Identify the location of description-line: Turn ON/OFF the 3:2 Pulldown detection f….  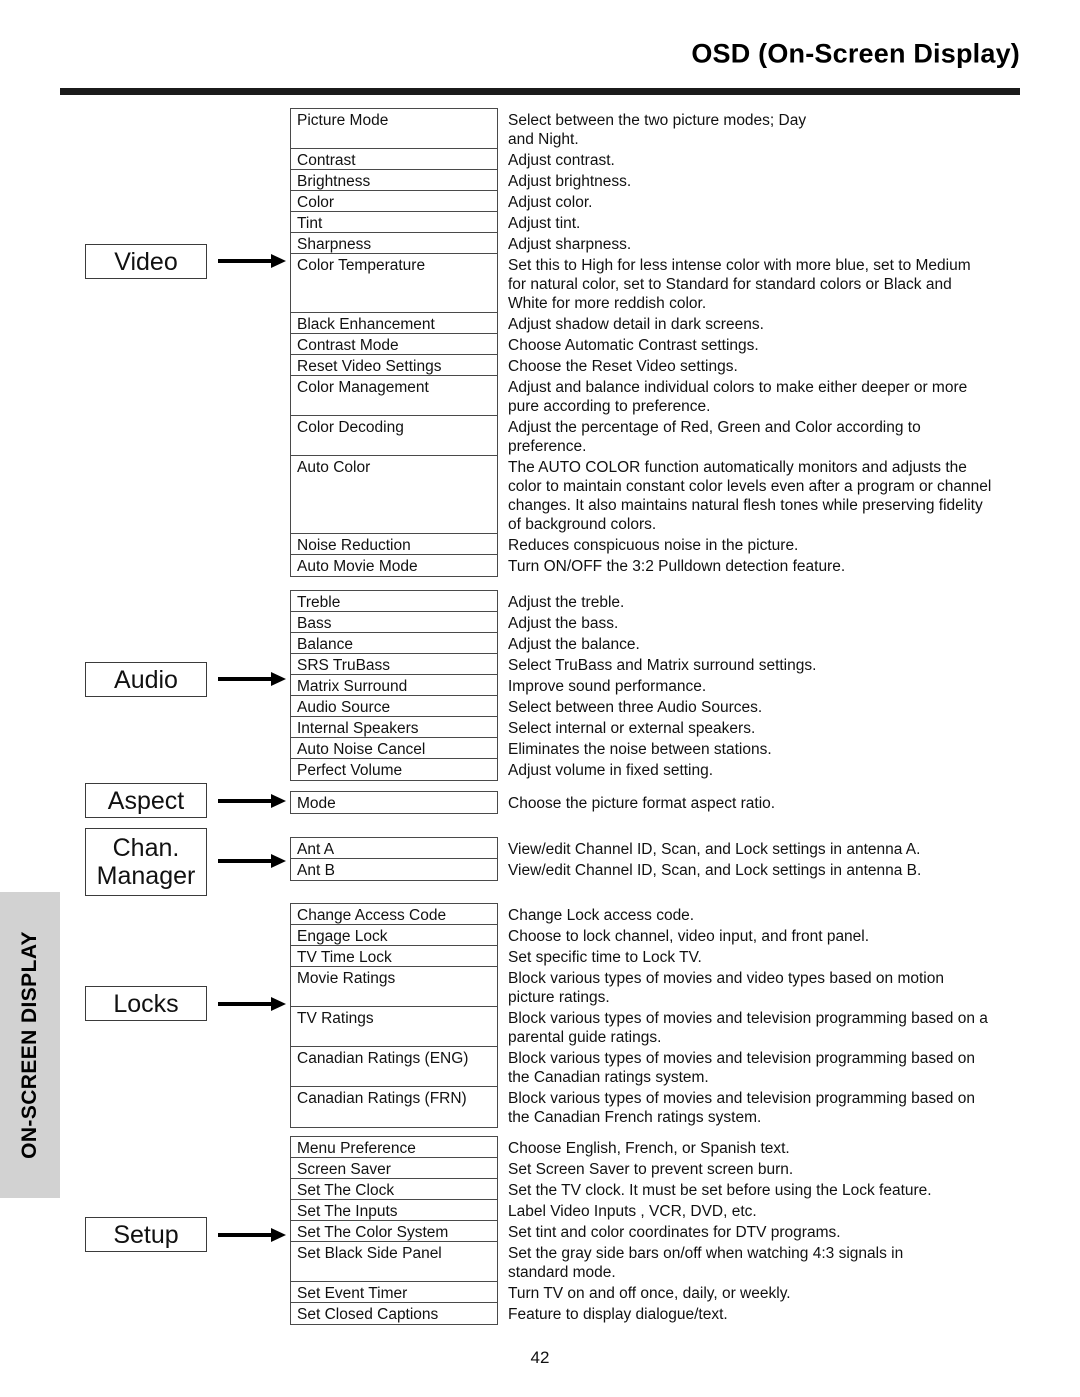
(677, 566).